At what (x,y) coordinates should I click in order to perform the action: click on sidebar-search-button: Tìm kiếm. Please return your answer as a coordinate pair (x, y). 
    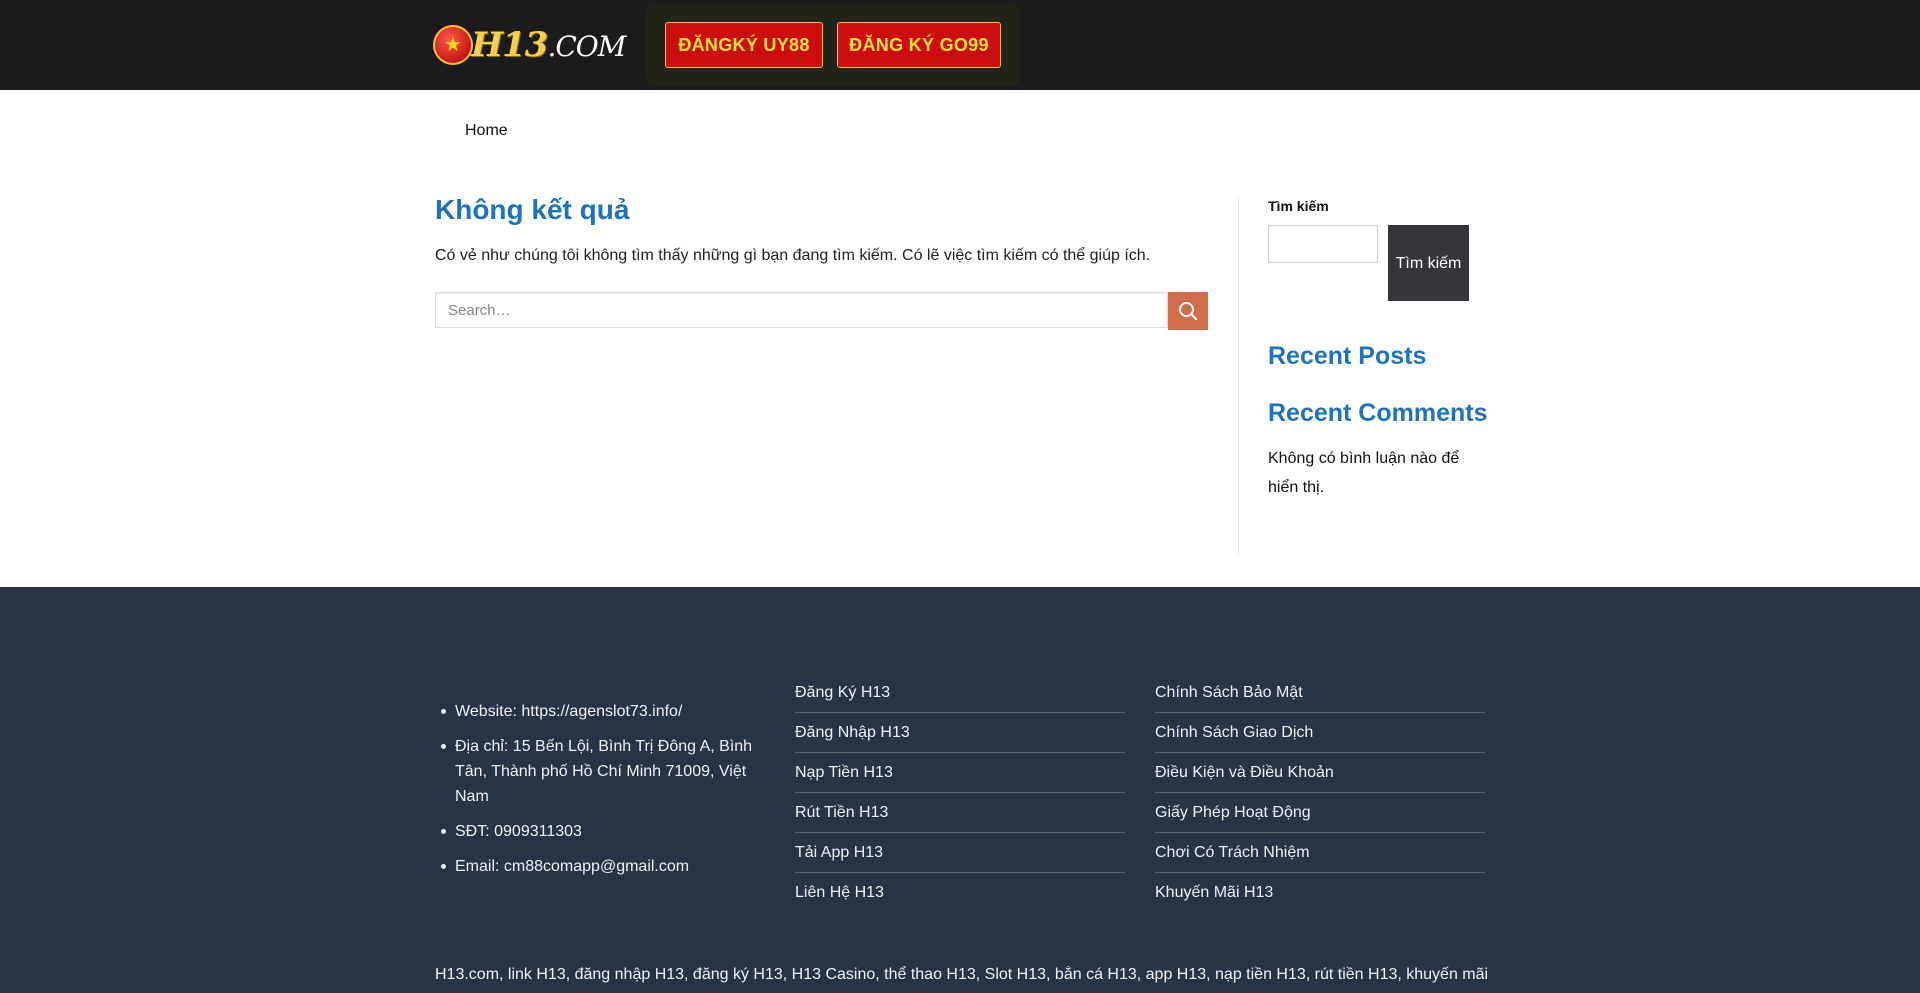
    Looking at the image, I should click on (1428, 263).